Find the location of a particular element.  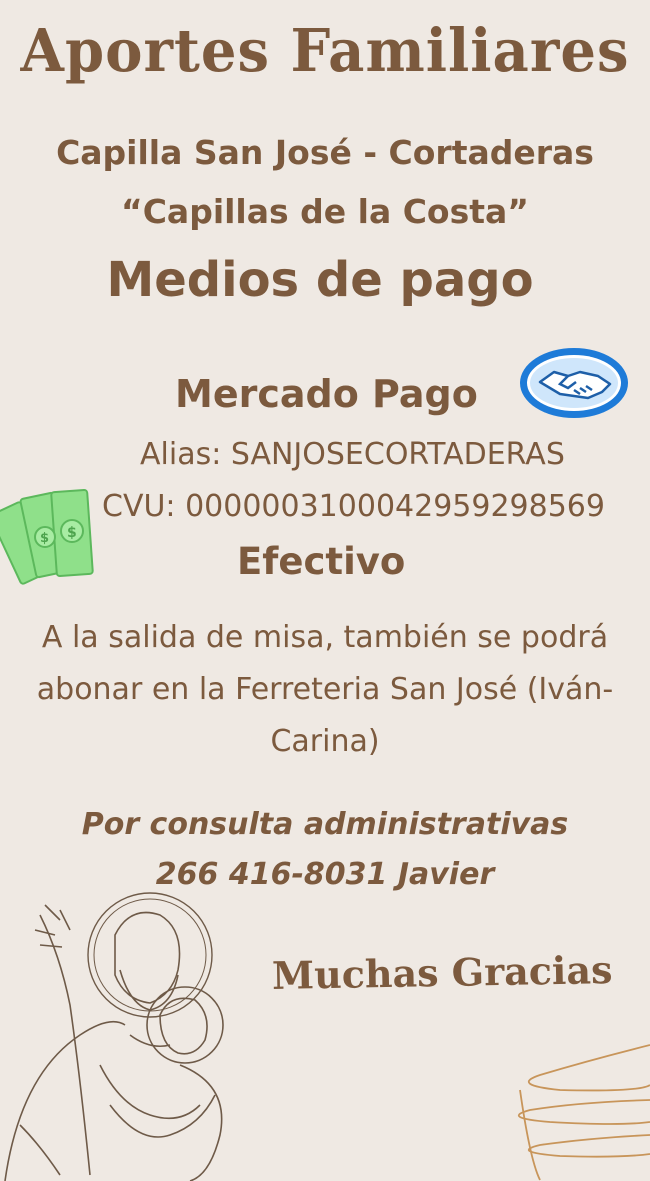

cash-label: Efectivo is located at coordinates (321, 561).